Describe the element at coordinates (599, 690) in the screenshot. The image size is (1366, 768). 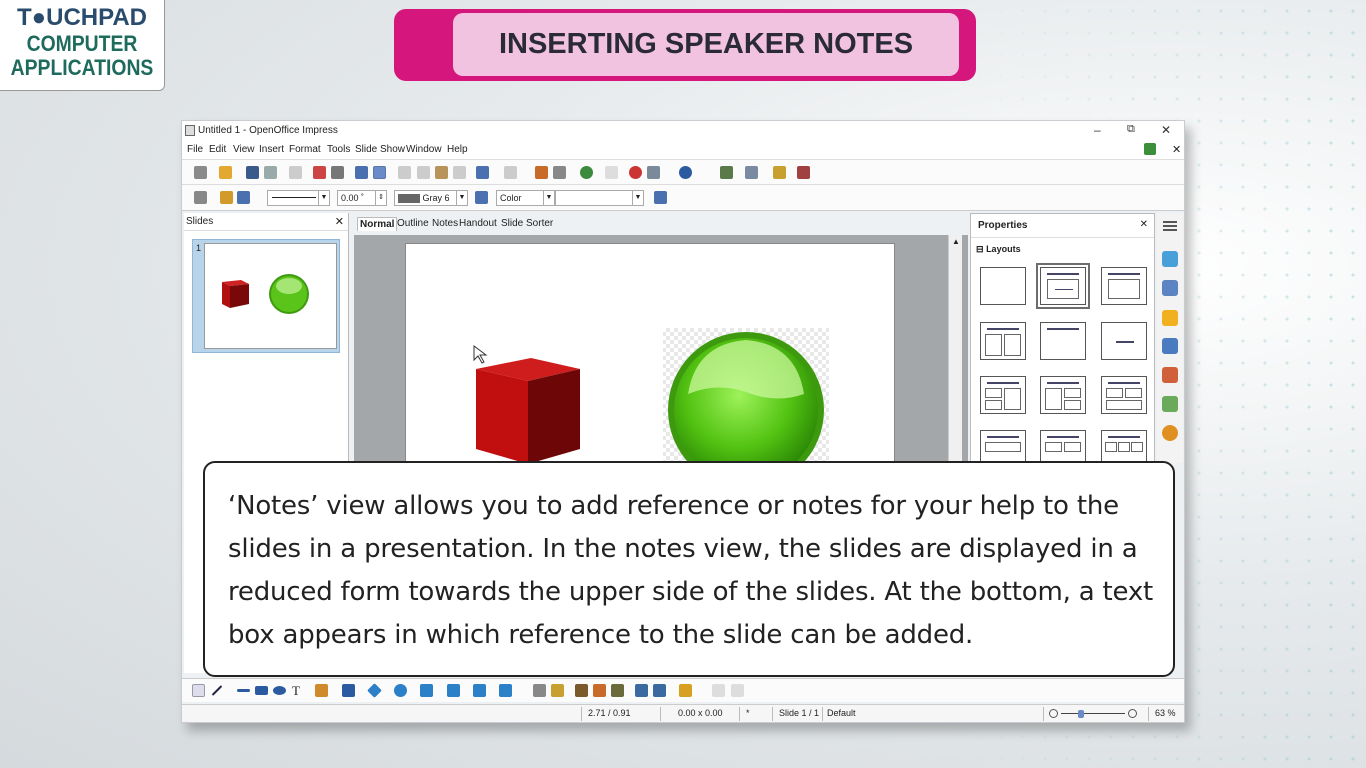
I see `from-file-icon` at that location.